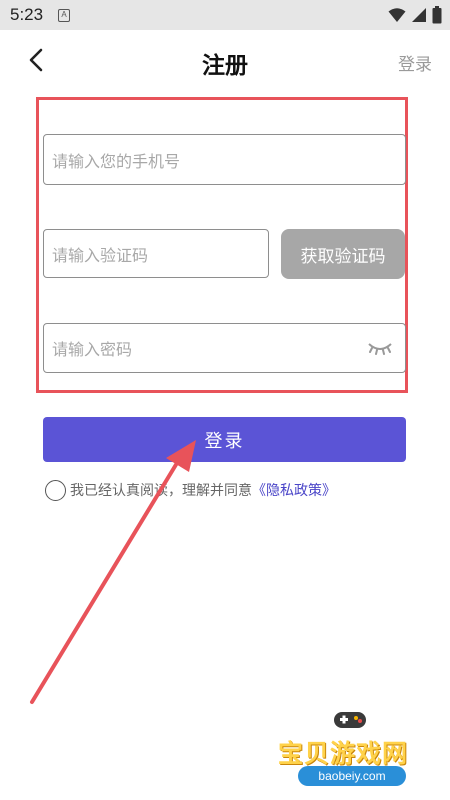  What do you see at coordinates (415, 62) in the screenshot?
I see `login-link: 登录` at bounding box center [415, 62].